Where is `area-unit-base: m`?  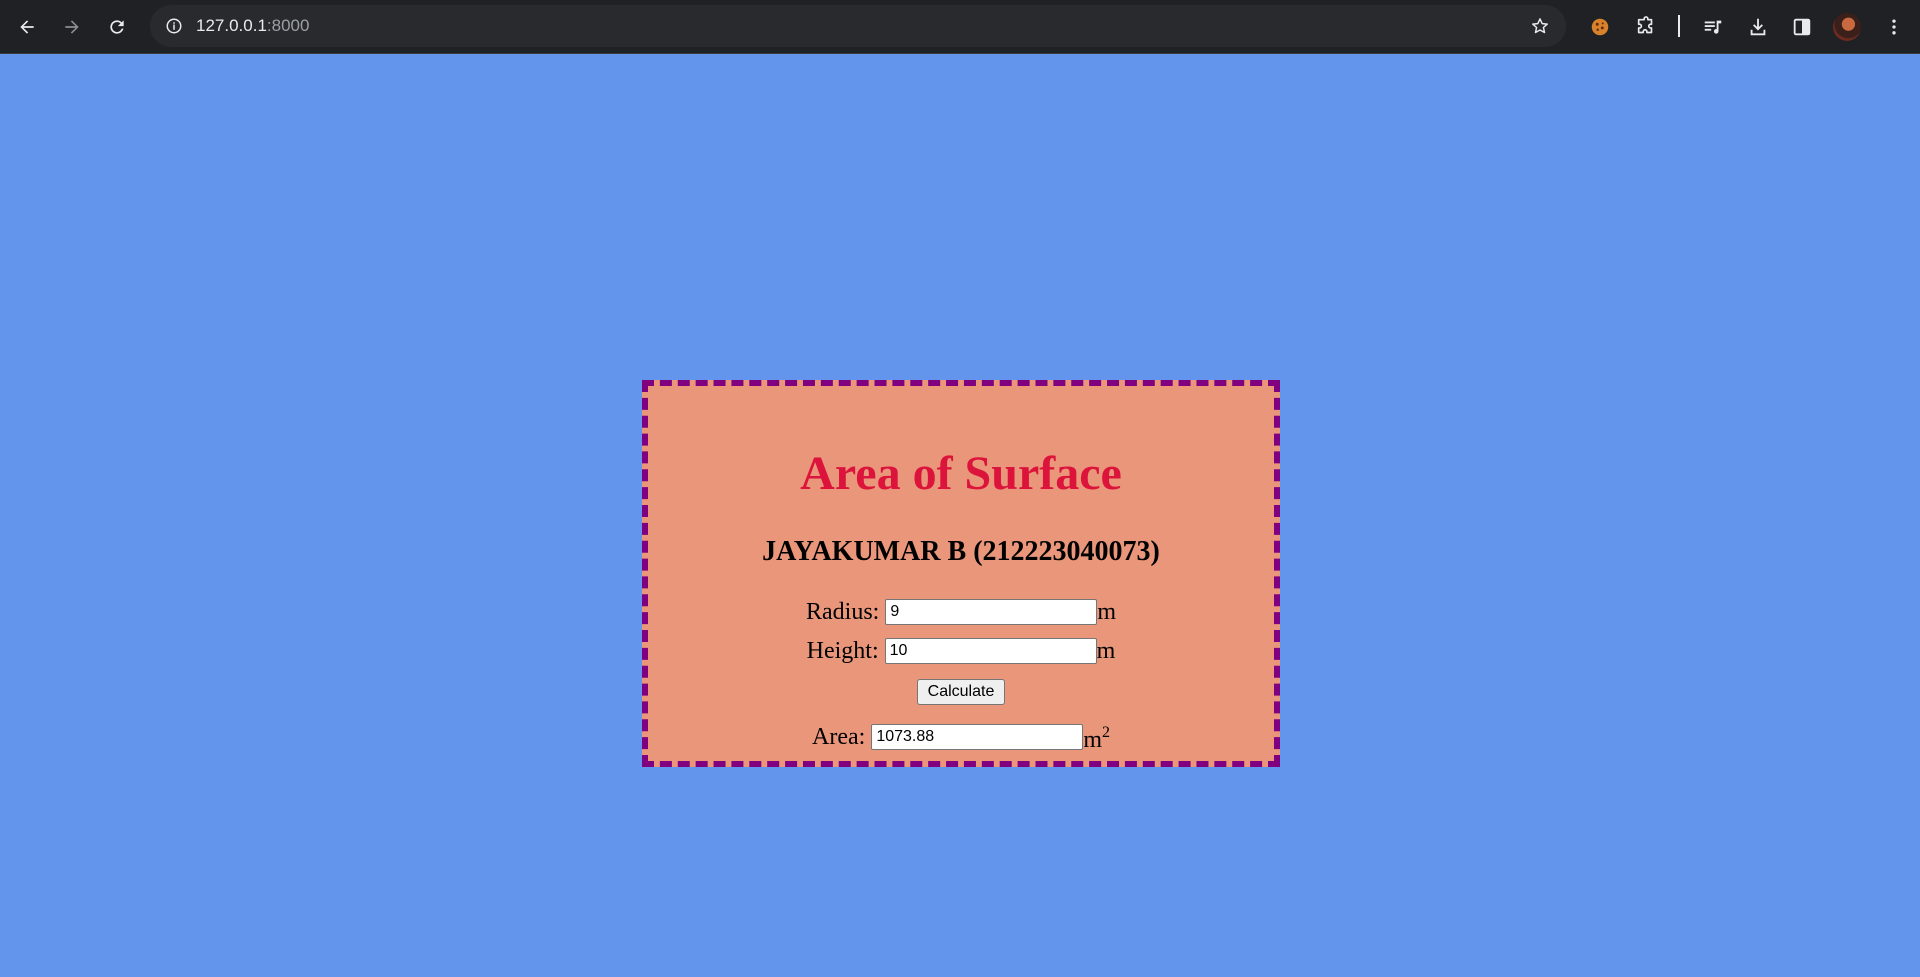
area-unit-base: m is located at coordinates (1092, 740).